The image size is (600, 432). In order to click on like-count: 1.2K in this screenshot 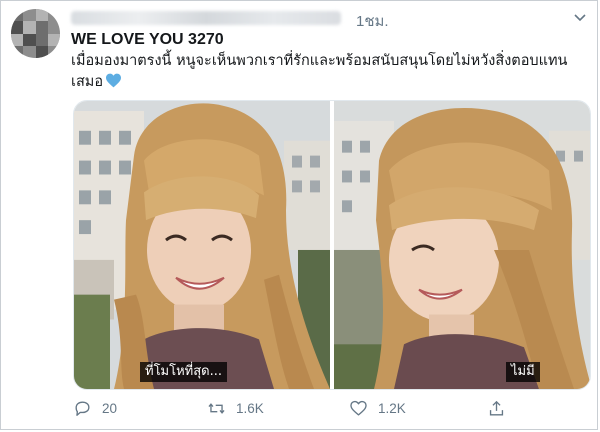, I will do `click(392, 408)`.